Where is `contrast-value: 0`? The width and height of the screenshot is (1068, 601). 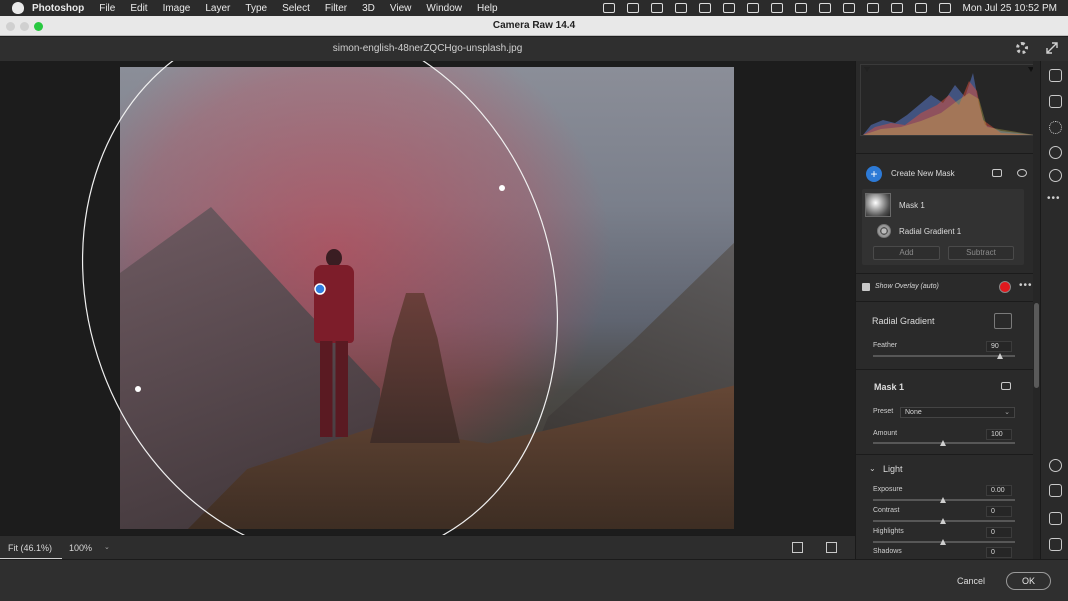 contrast-value: 0 is located at coordinates (999, 511).